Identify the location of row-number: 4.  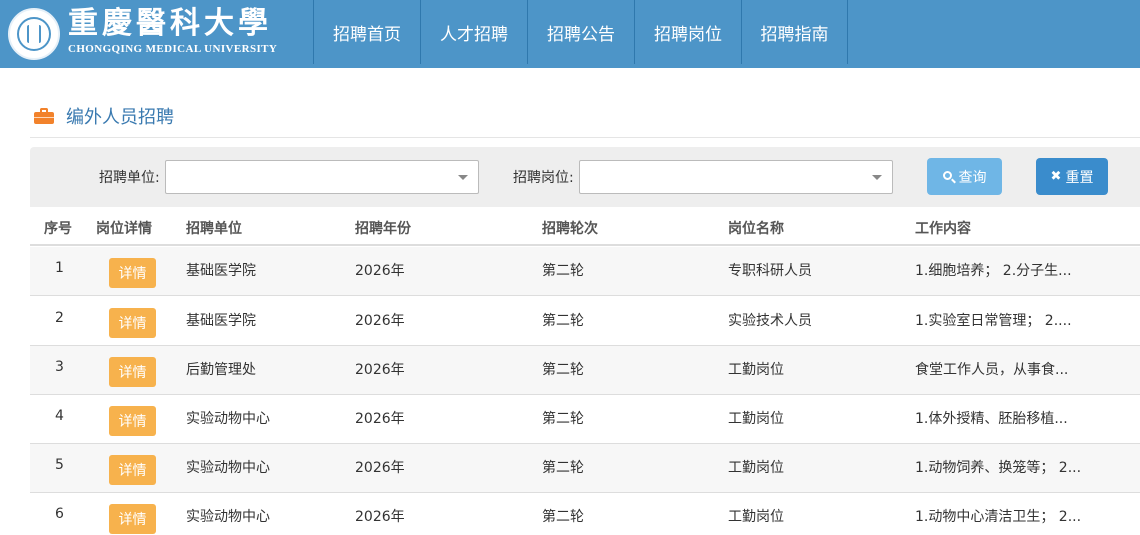
(59, 416).